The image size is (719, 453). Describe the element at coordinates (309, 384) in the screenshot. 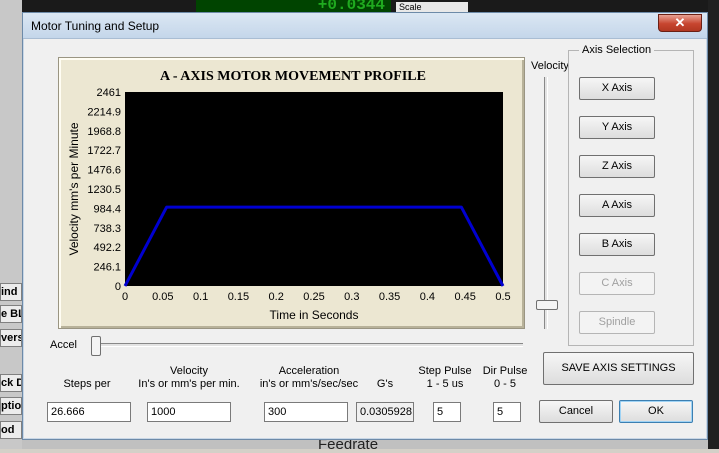

I see `acceleration-label-line2: in's or mm's/sec/sec` at that location.